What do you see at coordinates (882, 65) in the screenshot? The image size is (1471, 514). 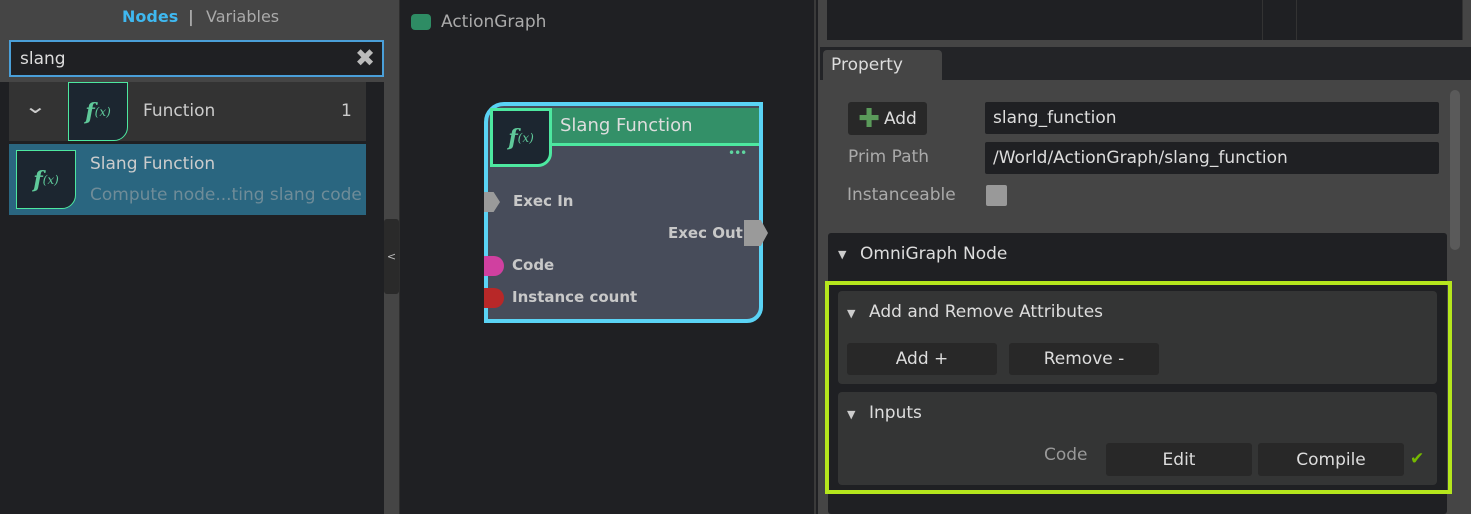 I see `tab-property: Property` at bounding box center [882, 65].